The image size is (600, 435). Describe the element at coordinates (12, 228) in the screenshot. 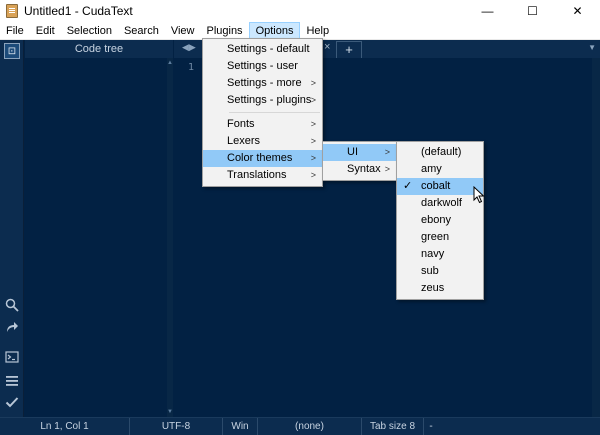

I see `sidebar-strip: ⊡` at that location.